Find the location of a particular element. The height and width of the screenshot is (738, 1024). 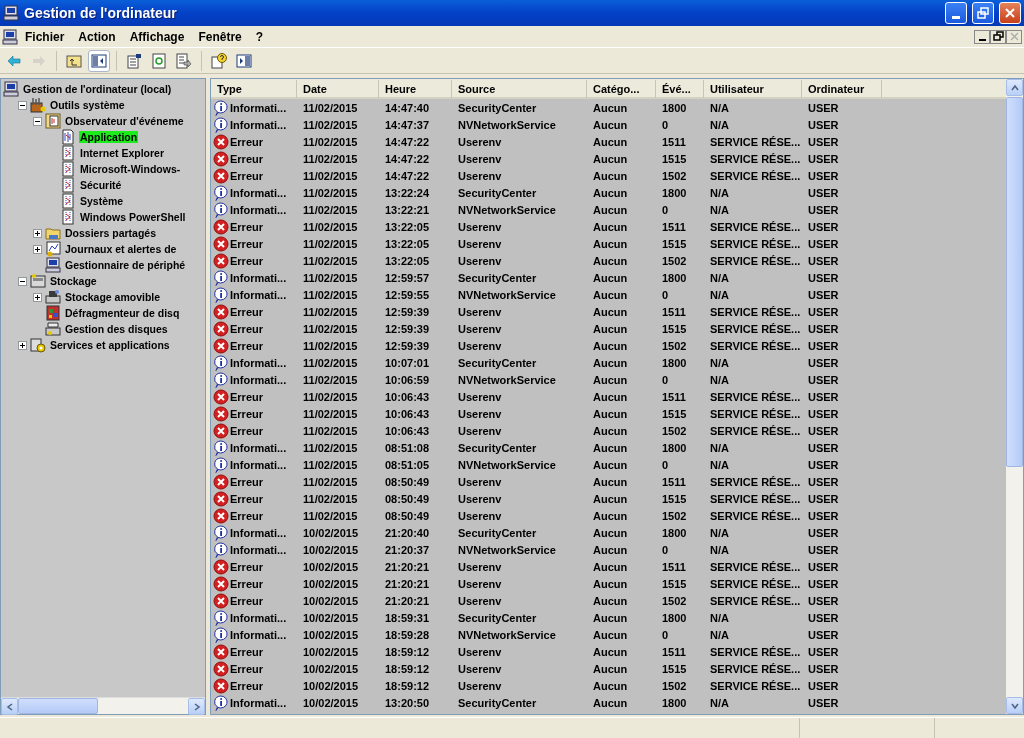

column-header: Ordinateur is located at coordinates (842, 89).